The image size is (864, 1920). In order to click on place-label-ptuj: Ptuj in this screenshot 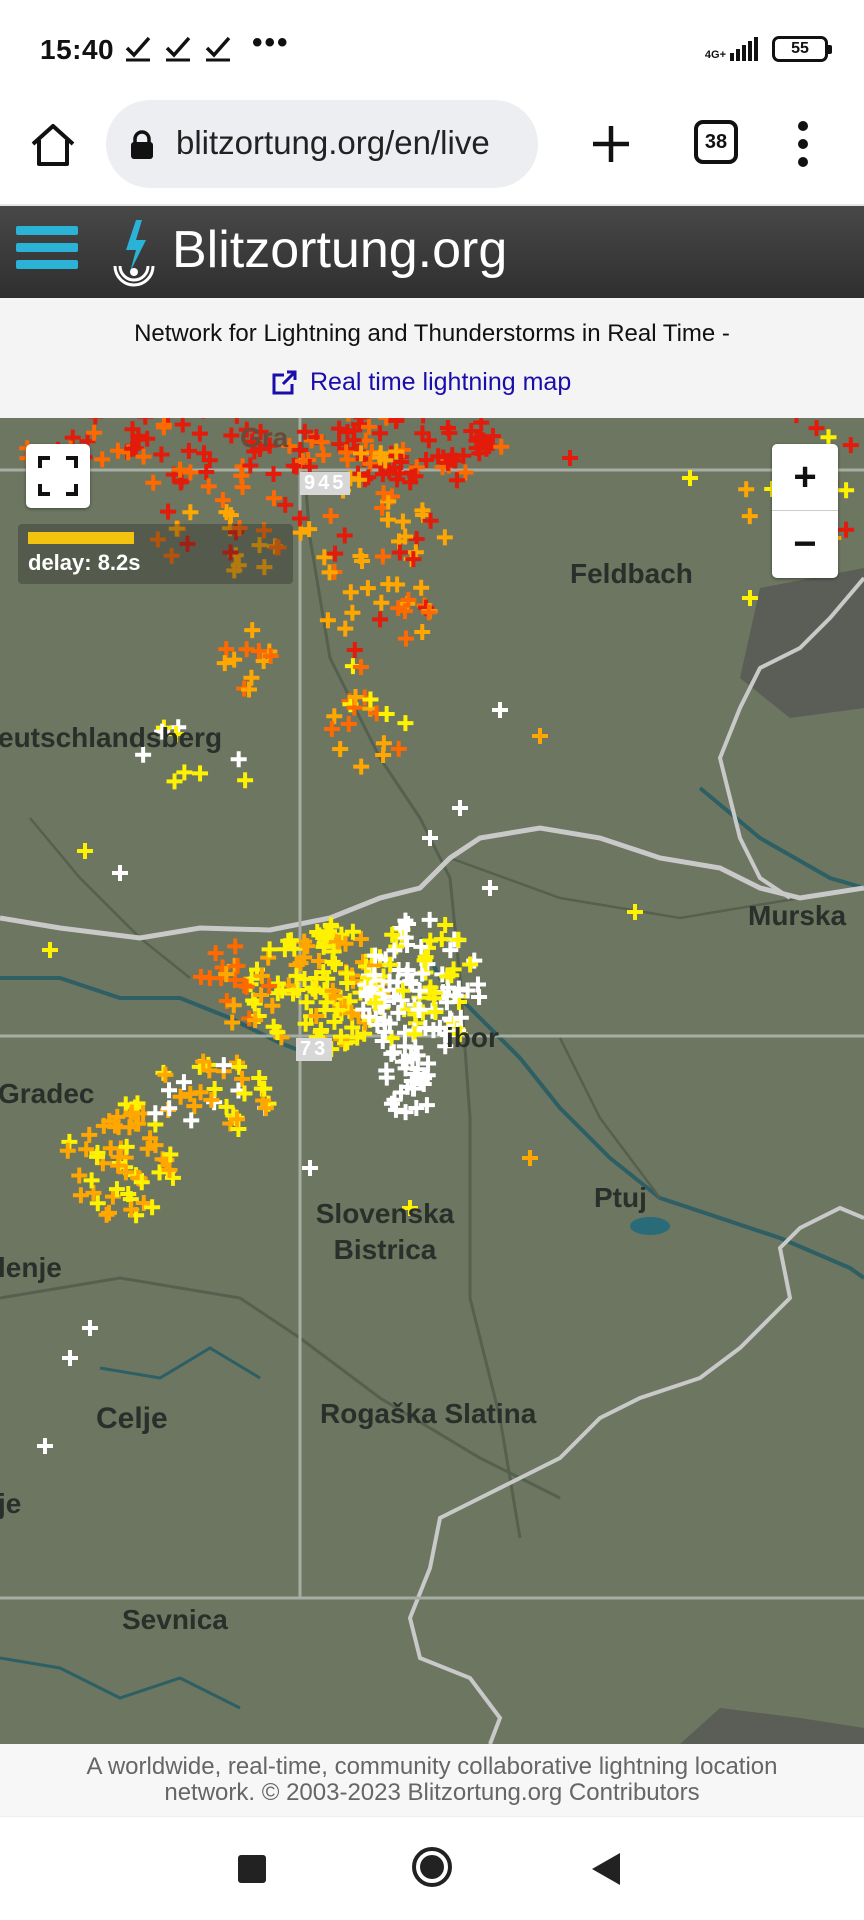, I will do `click(620, 1197)`.